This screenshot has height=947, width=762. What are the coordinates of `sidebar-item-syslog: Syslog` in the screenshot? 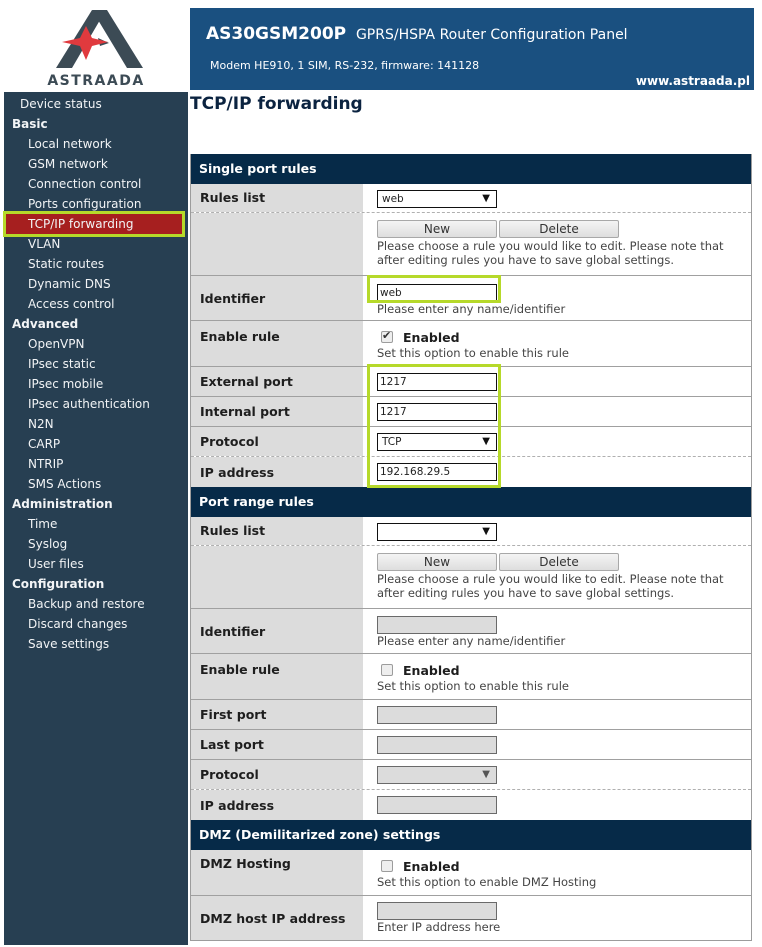 It's located at (108, 544).